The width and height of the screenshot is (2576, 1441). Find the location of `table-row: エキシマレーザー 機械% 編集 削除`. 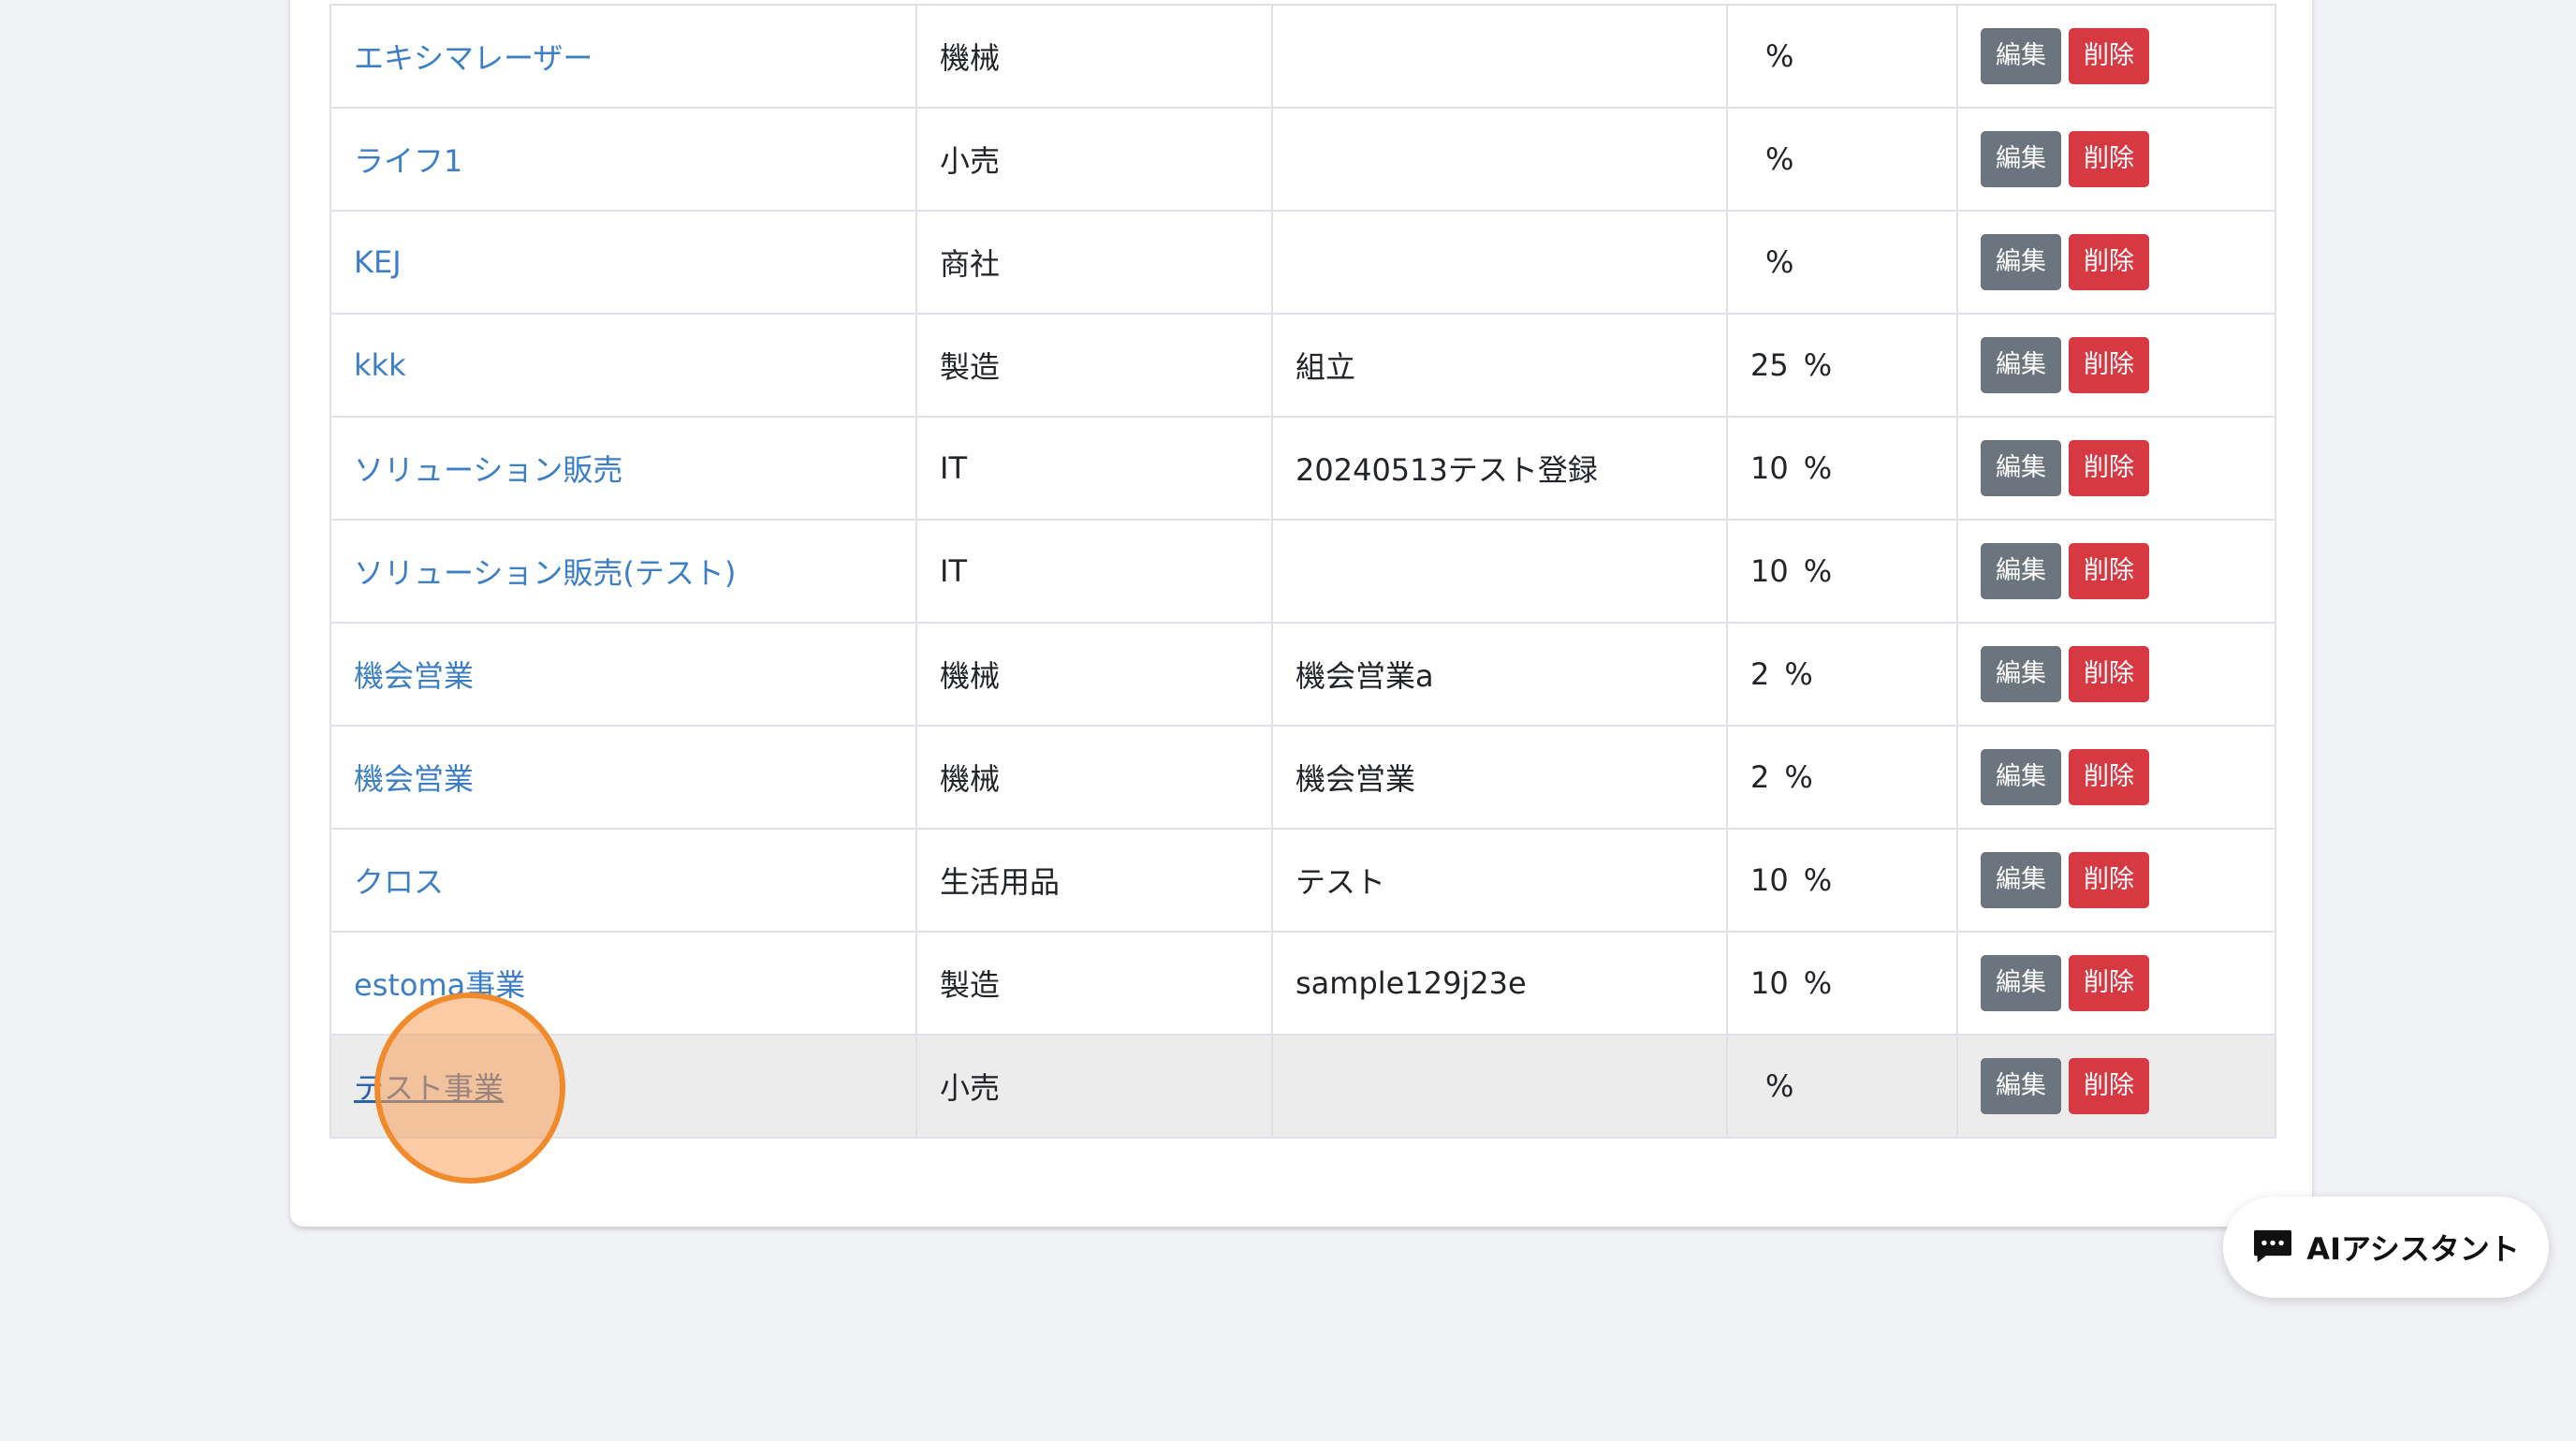

table-row: エキシマレーザー 機械% 編集 削除 is located at coordinates (1302, 56).